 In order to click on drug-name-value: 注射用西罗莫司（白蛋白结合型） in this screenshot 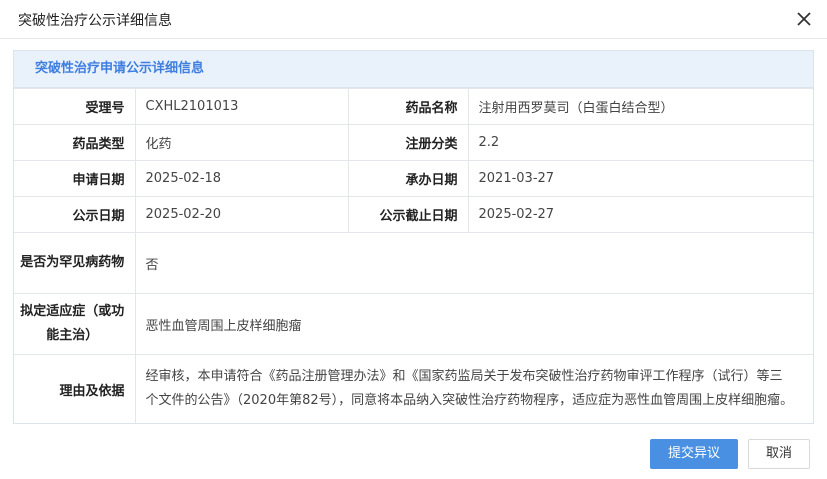, I will do `click(640, 106)`.